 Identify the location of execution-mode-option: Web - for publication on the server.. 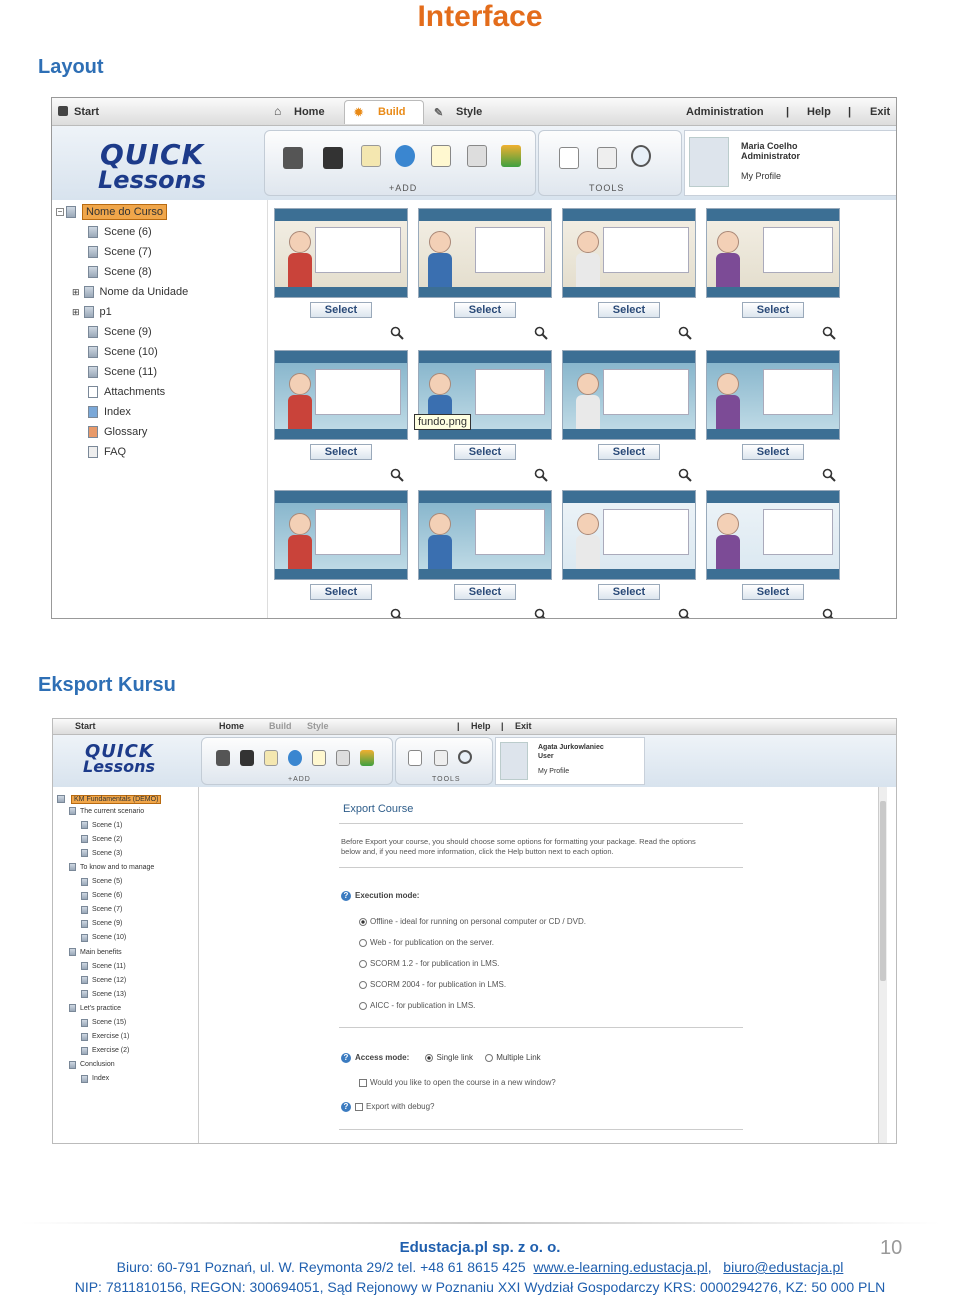
(426, 942).